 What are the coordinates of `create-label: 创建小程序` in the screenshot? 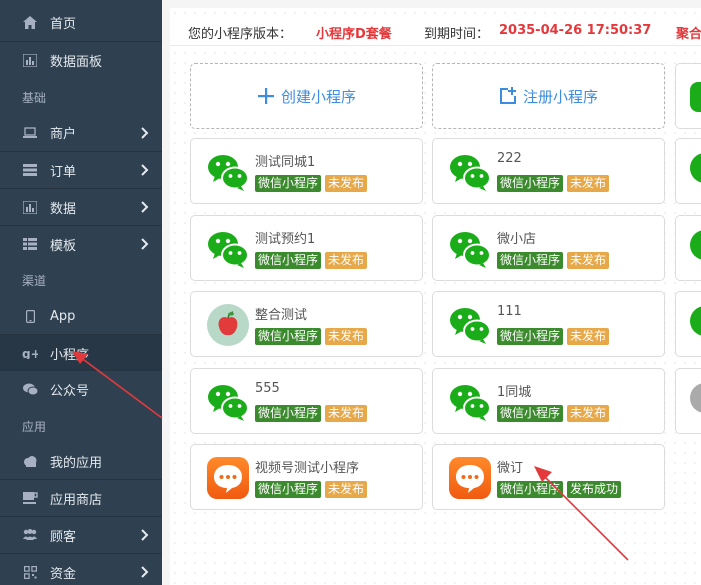 It's located at (318, 96).